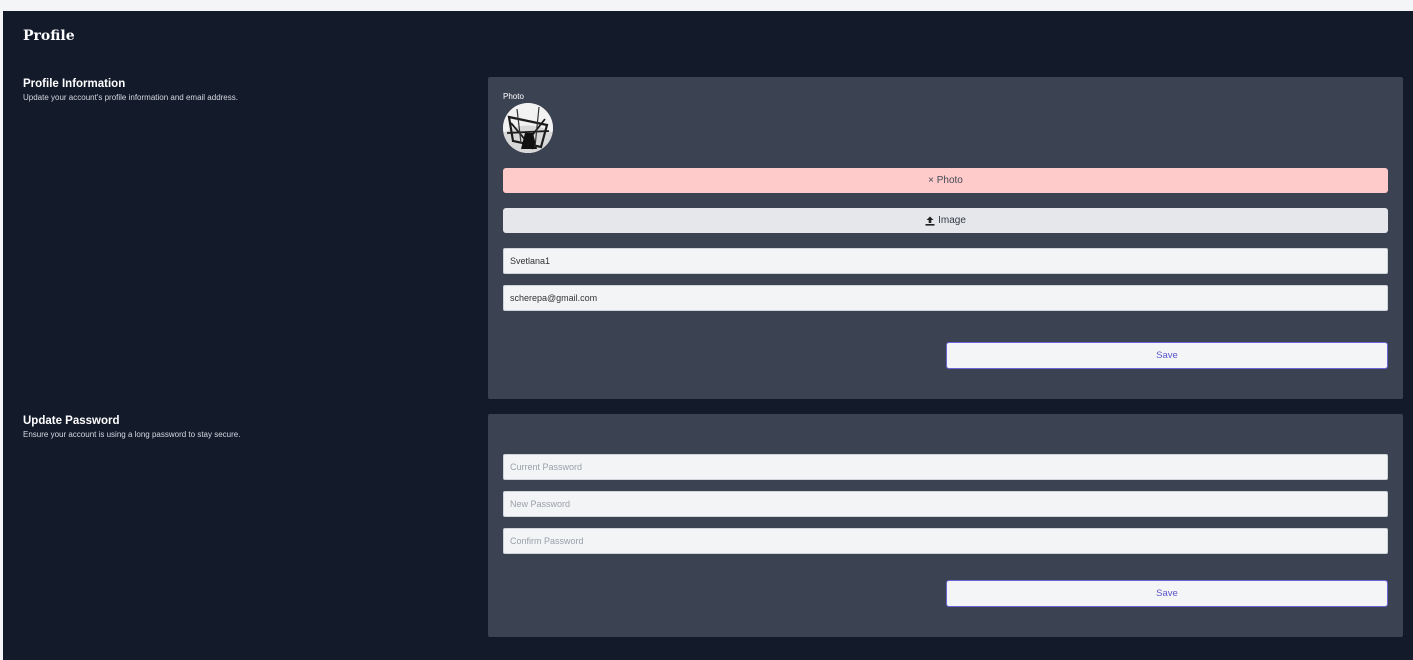 This screenshot has width=1413, height=660. I want to click on upload-icon, so click(930, 221).